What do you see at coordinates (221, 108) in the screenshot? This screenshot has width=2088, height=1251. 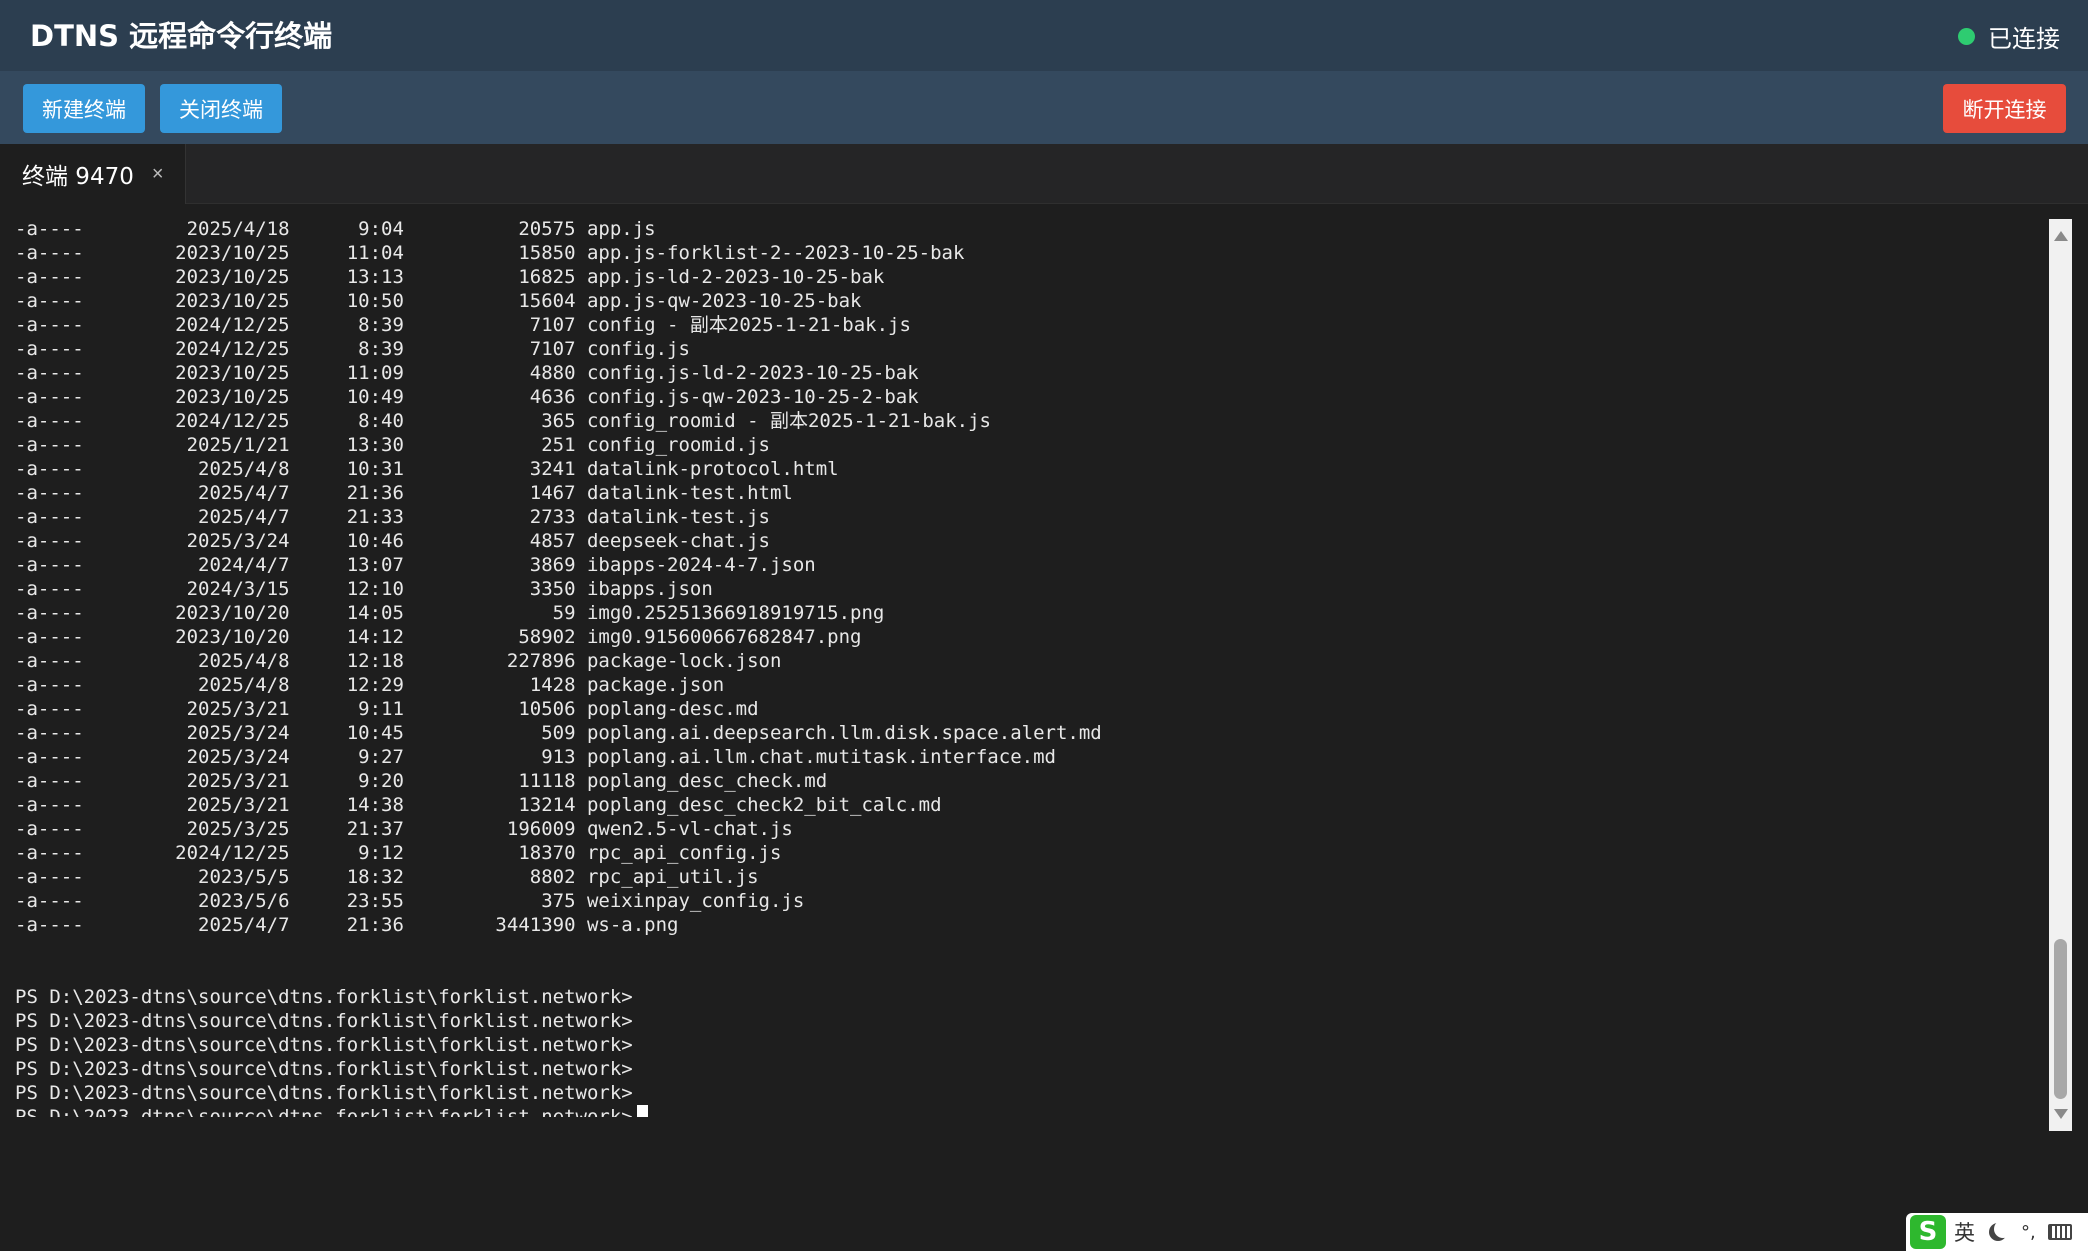 I see `close-terminal-button: 关闭终端` at bounding box center [221, 108].